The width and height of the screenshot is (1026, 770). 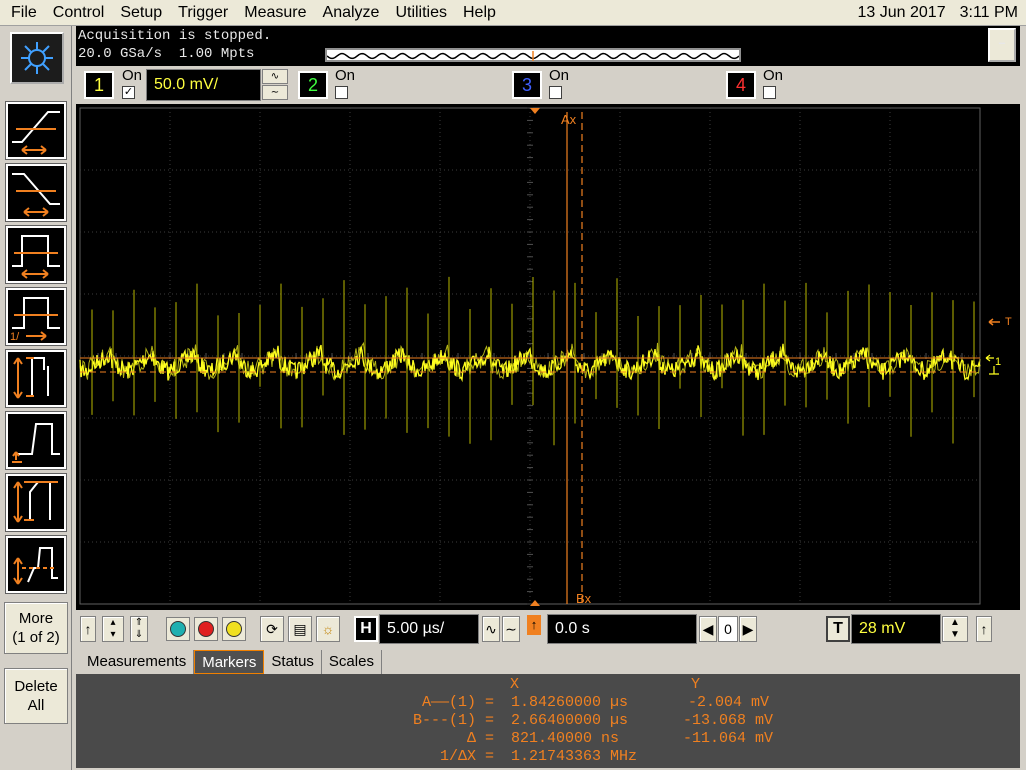 What do you see at coordinates (1002, 45) in the screenshot?
I see `minimize-button: –` at bounding box center [1002, 45].